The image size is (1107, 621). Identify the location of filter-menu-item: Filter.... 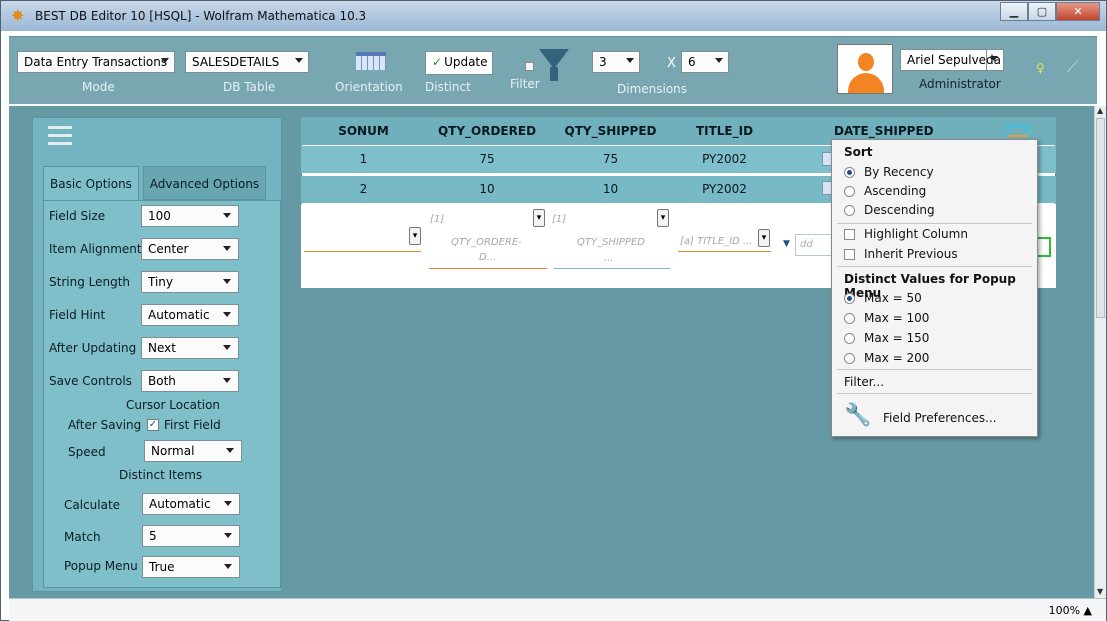
(864, 382).